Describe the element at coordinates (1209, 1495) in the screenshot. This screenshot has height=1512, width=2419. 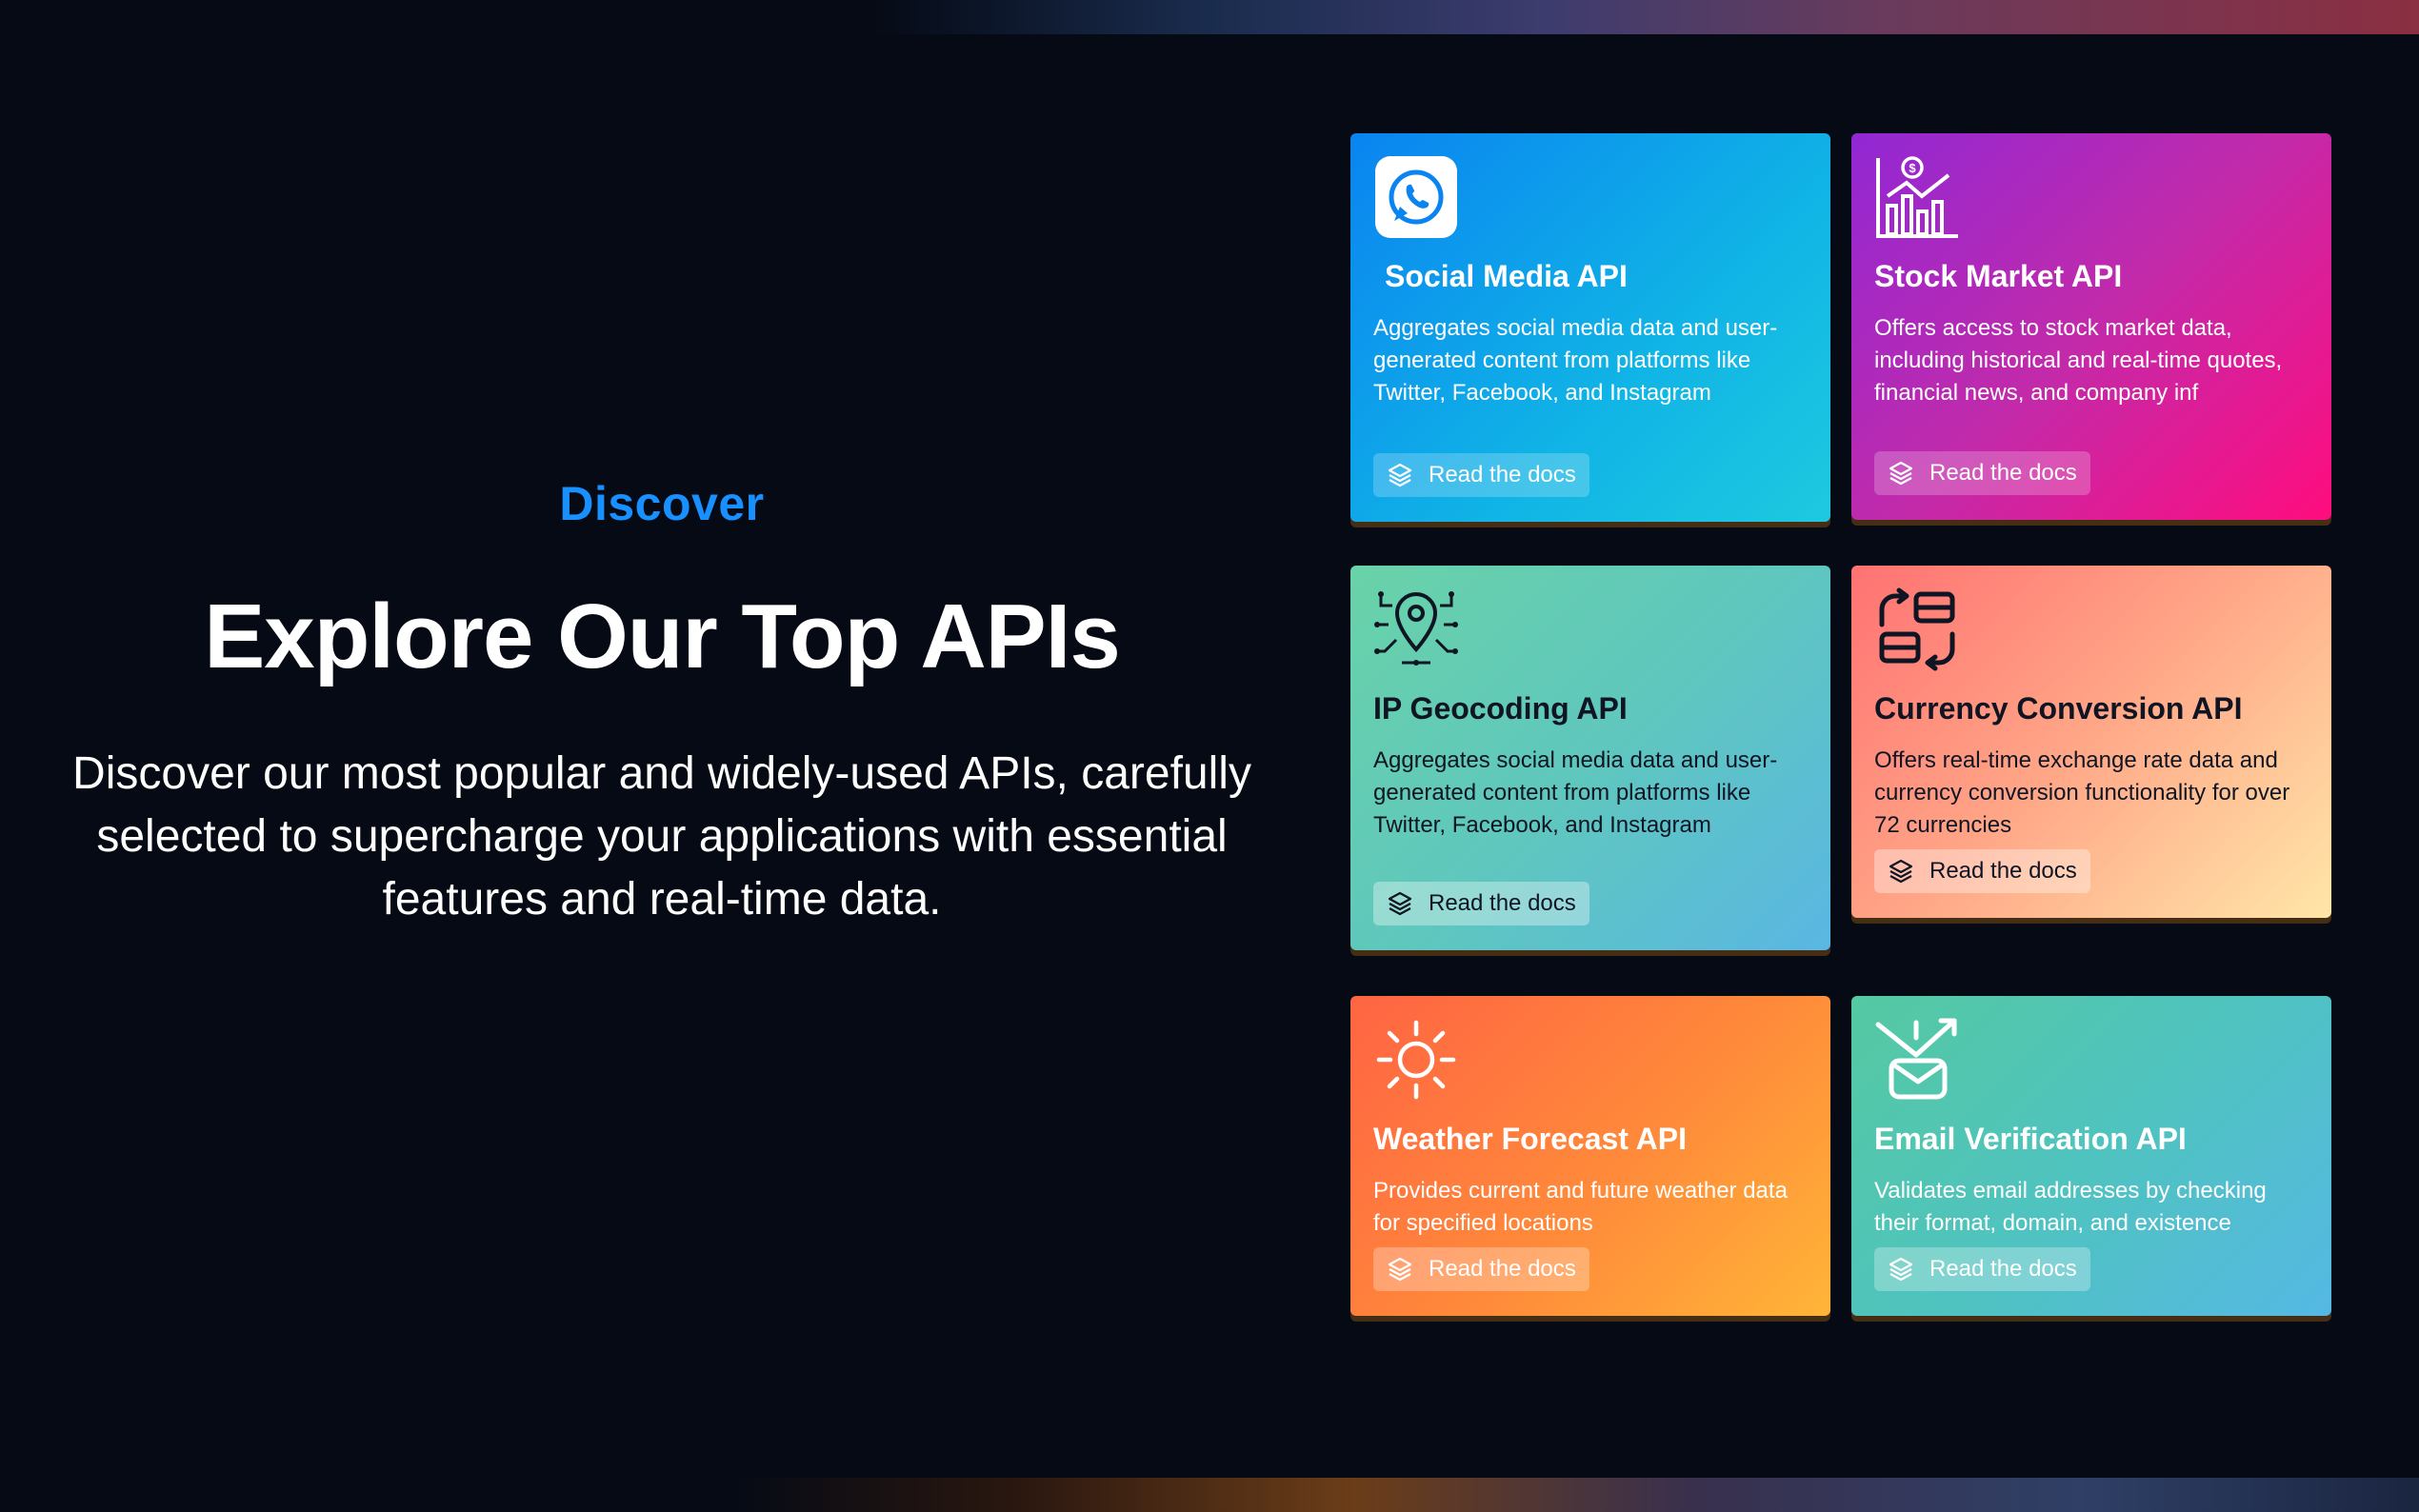
I see `bottom-gradient-bar` at that location.